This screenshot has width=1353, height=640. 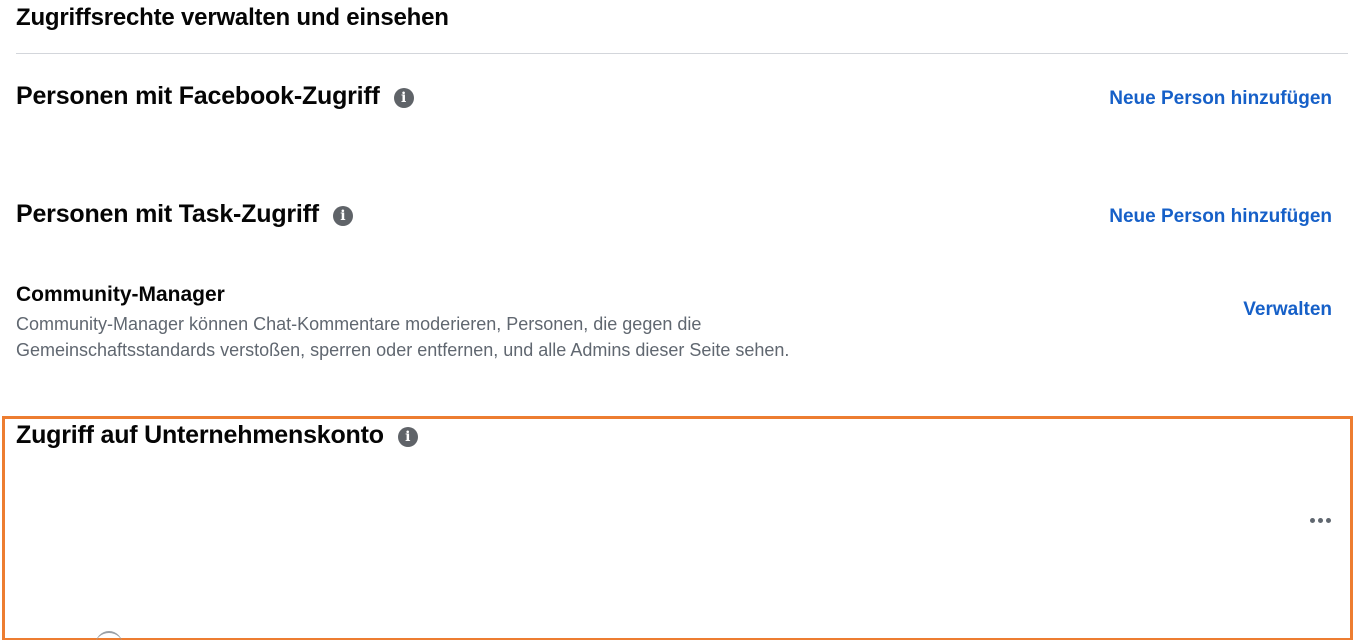 I want to click on add-person-task-link: Neue Person hinzufügen, so click(x=1220, y=217).